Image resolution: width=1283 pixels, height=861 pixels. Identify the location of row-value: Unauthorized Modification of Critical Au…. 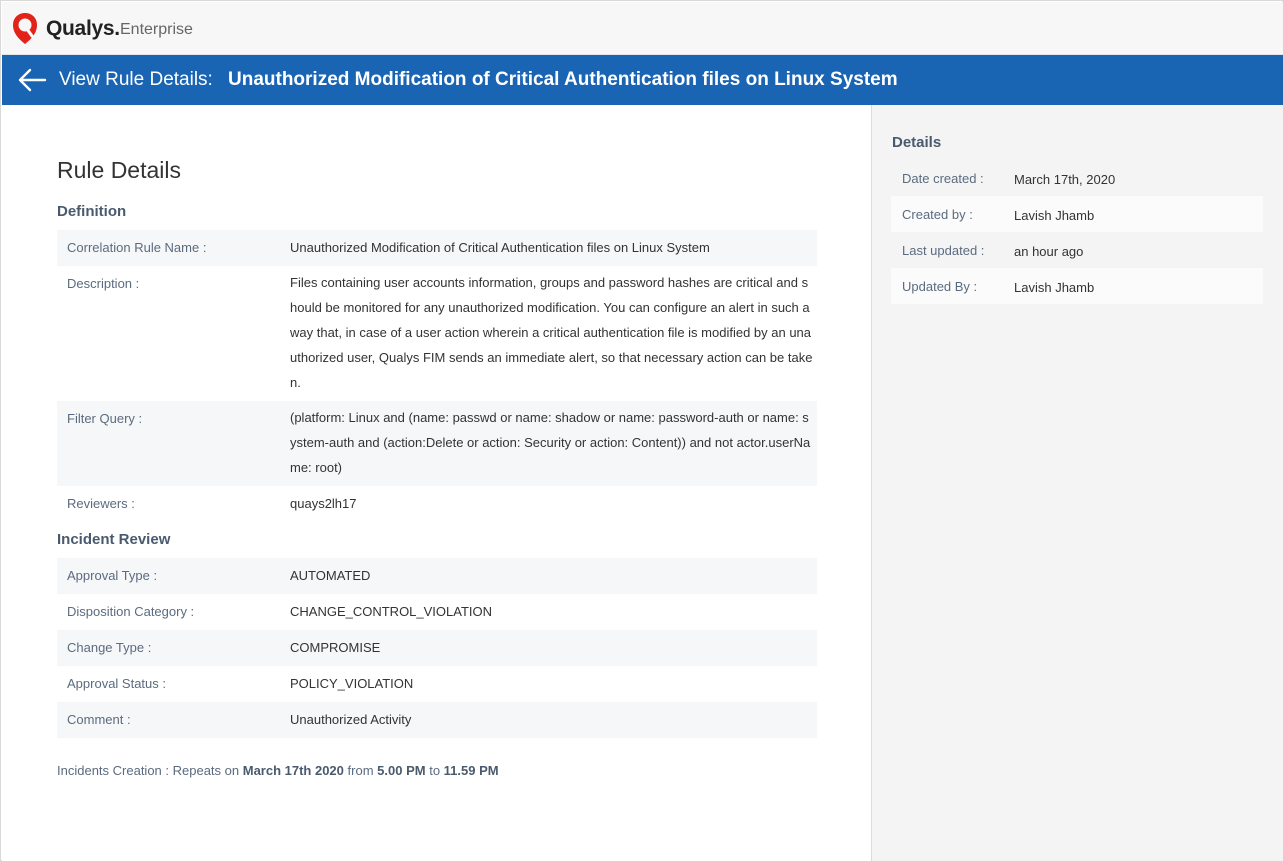
(500, 247).